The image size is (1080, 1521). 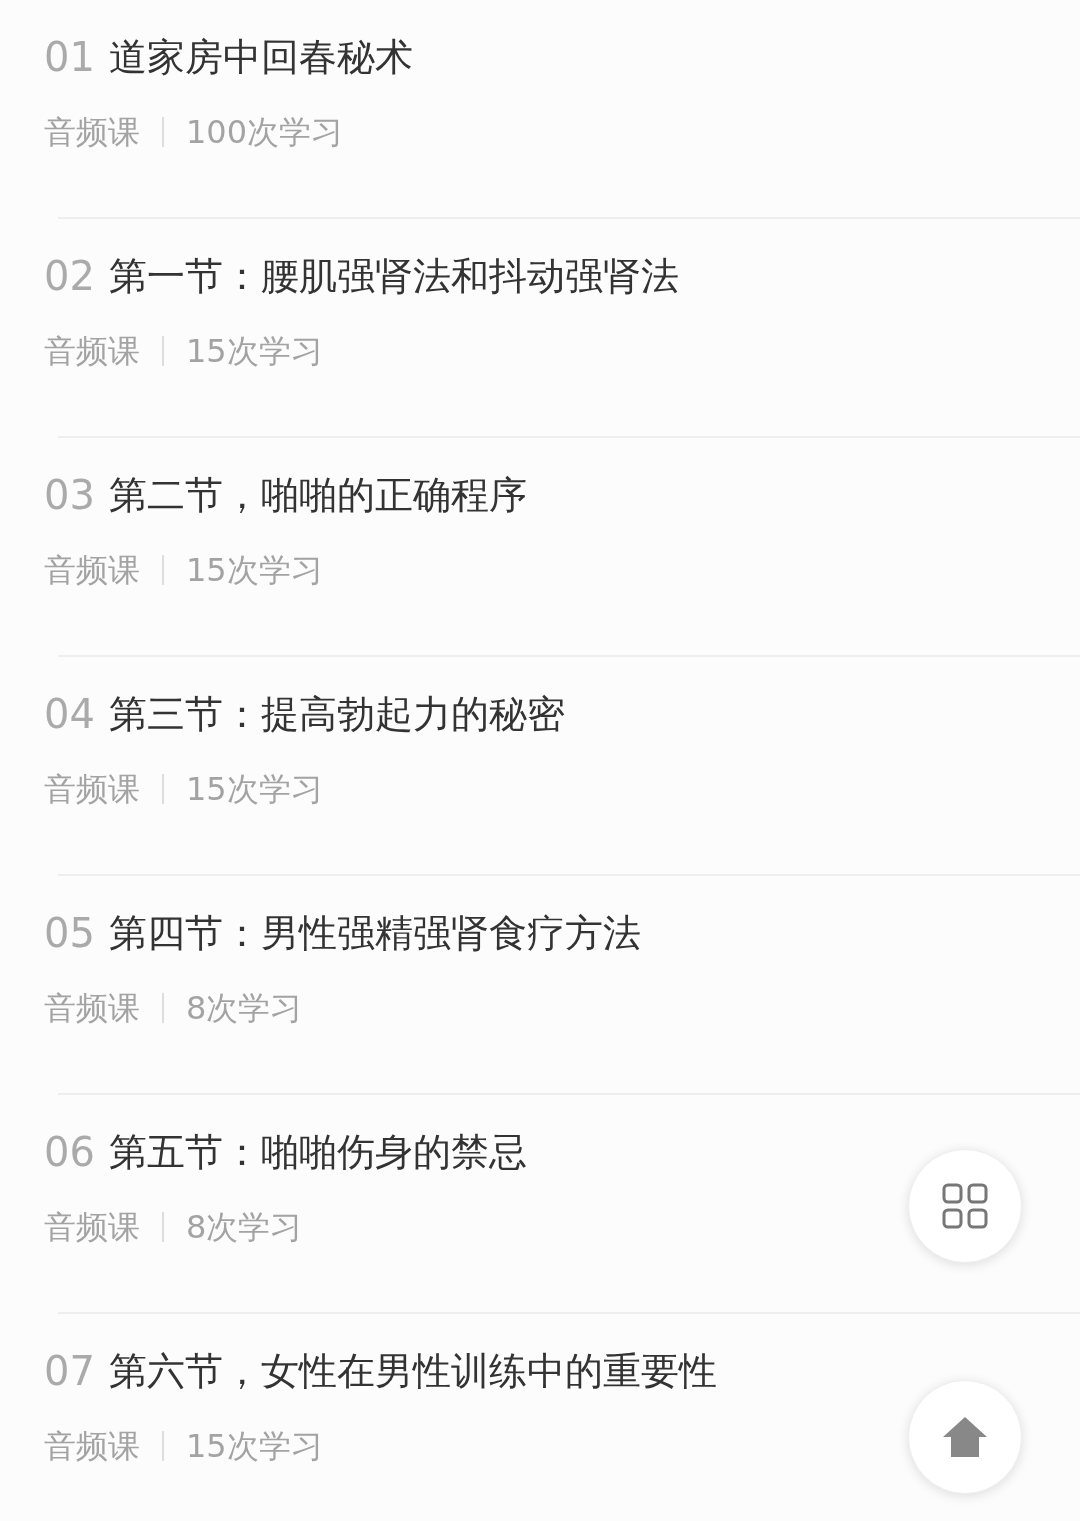 What do you see at coordinates (965, 1437) in the screenshot?
I see `home-icon` at bounding box center [965, 1437].